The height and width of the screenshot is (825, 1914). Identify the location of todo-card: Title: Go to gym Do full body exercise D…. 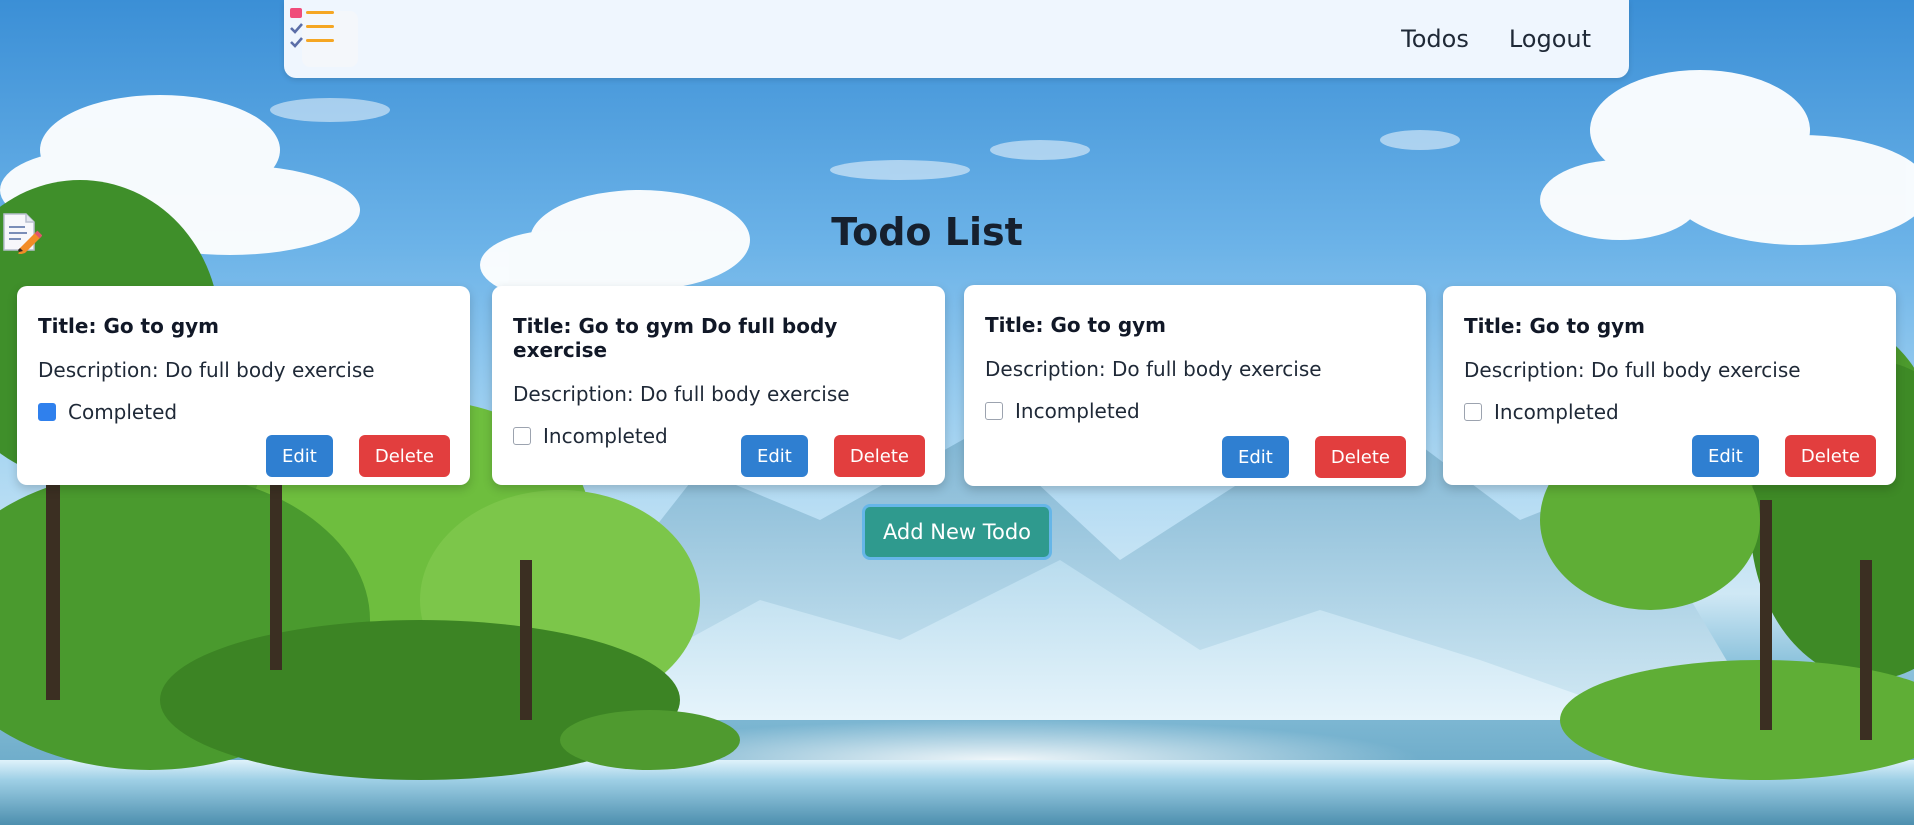
(718, 385).